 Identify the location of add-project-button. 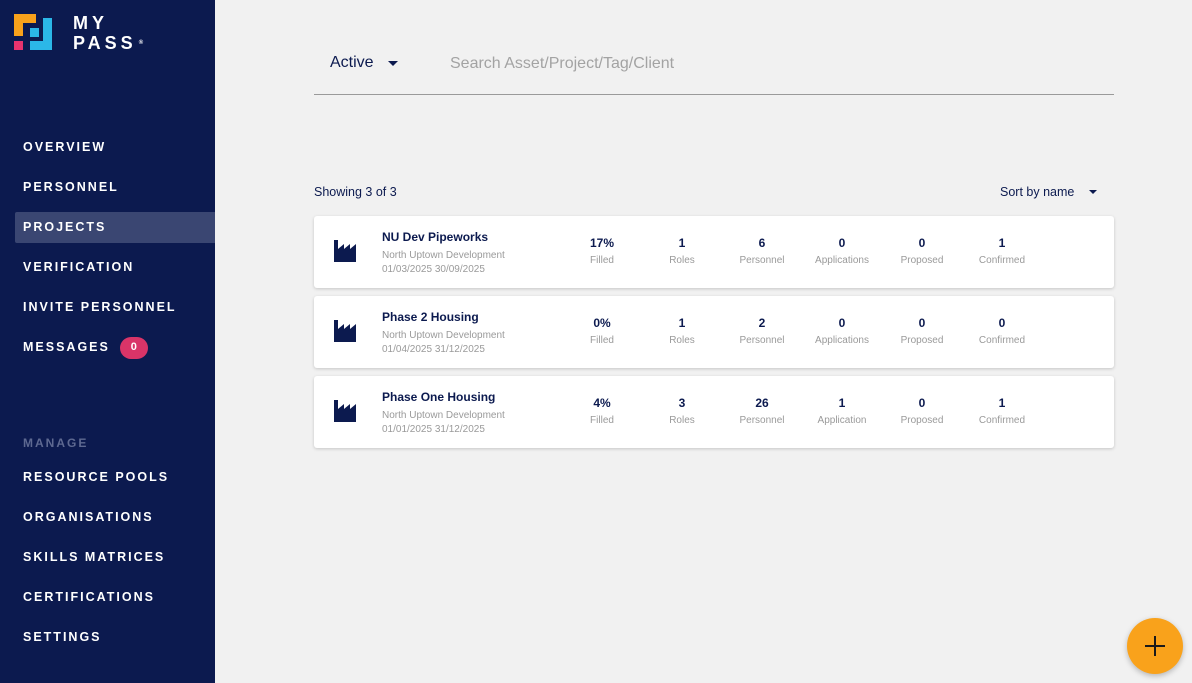
(1155, 646).